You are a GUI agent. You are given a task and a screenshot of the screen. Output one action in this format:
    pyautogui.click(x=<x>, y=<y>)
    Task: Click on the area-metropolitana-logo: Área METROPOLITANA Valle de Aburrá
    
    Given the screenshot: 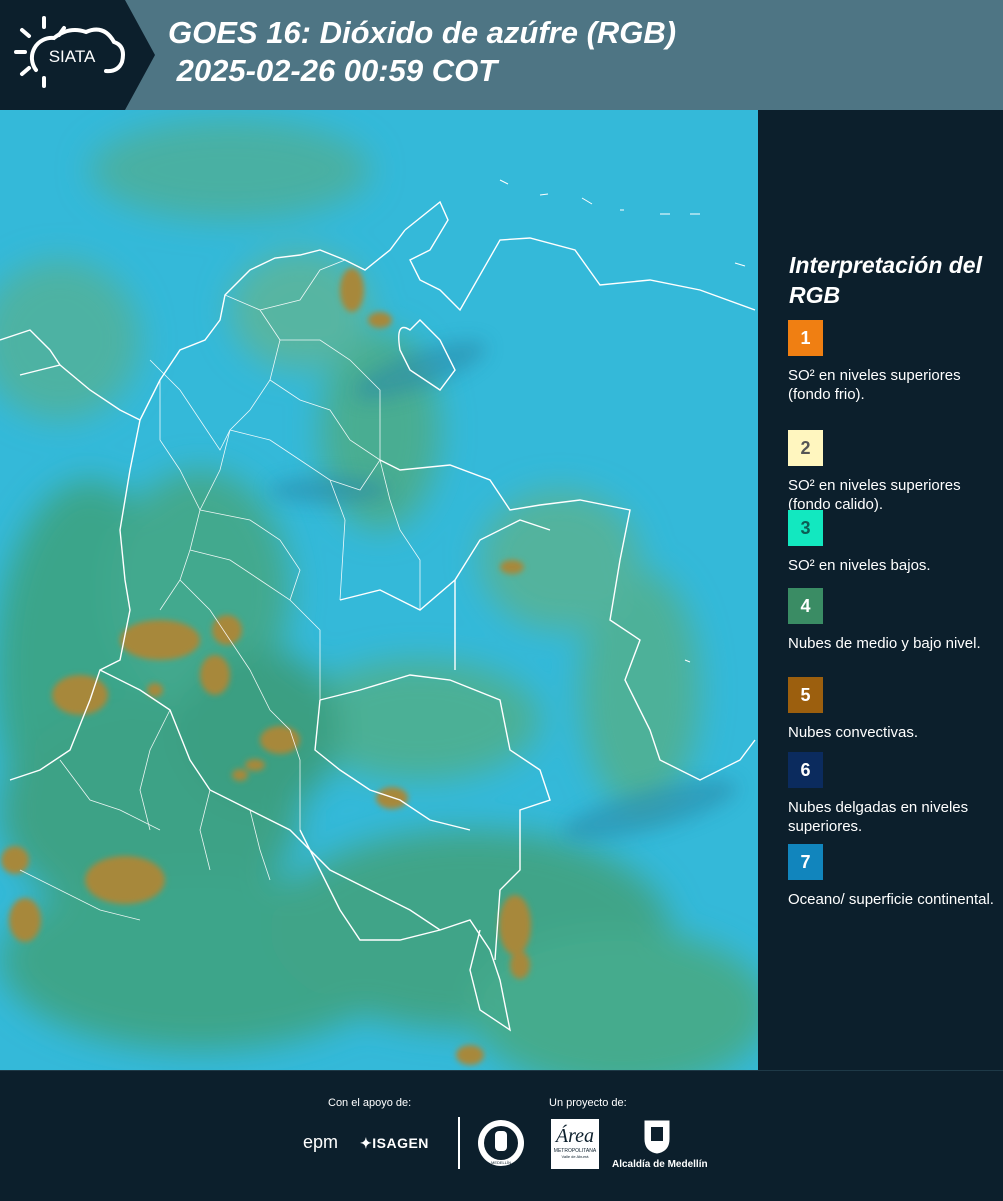 What is the action you would take?
    pyautogui.click(x=575, y=1144)
    